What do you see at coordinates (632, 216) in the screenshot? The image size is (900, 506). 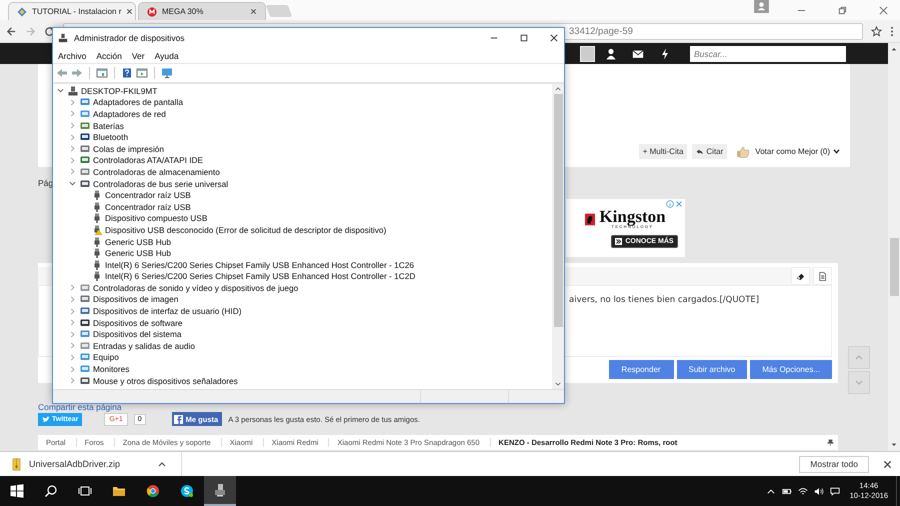 I see `brand-name: Kingston` at bounding box center [632, 216].